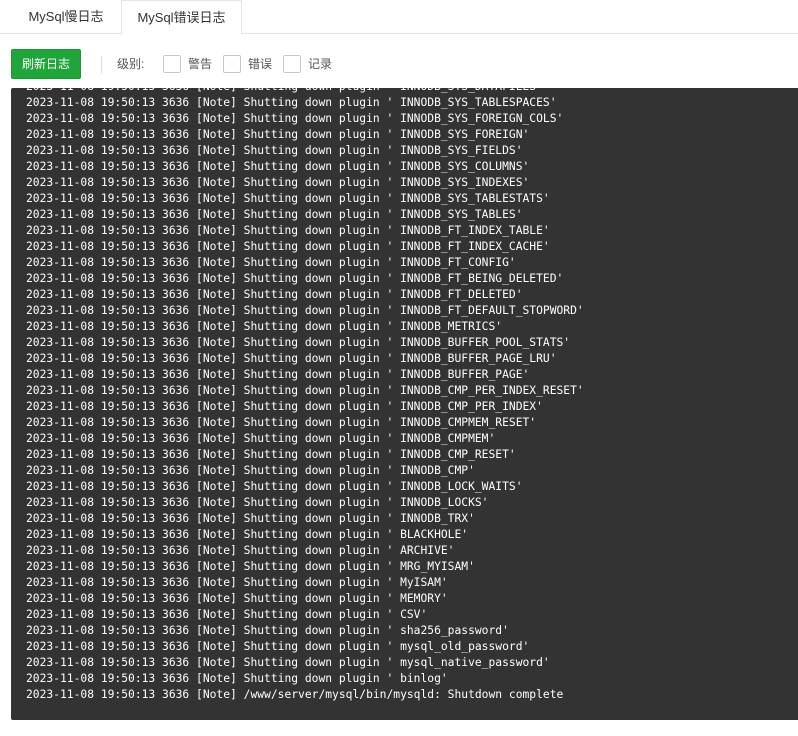 The width and height of the screenshot is (798, 736). I want to click on error-checkbox, so click(232, 64).